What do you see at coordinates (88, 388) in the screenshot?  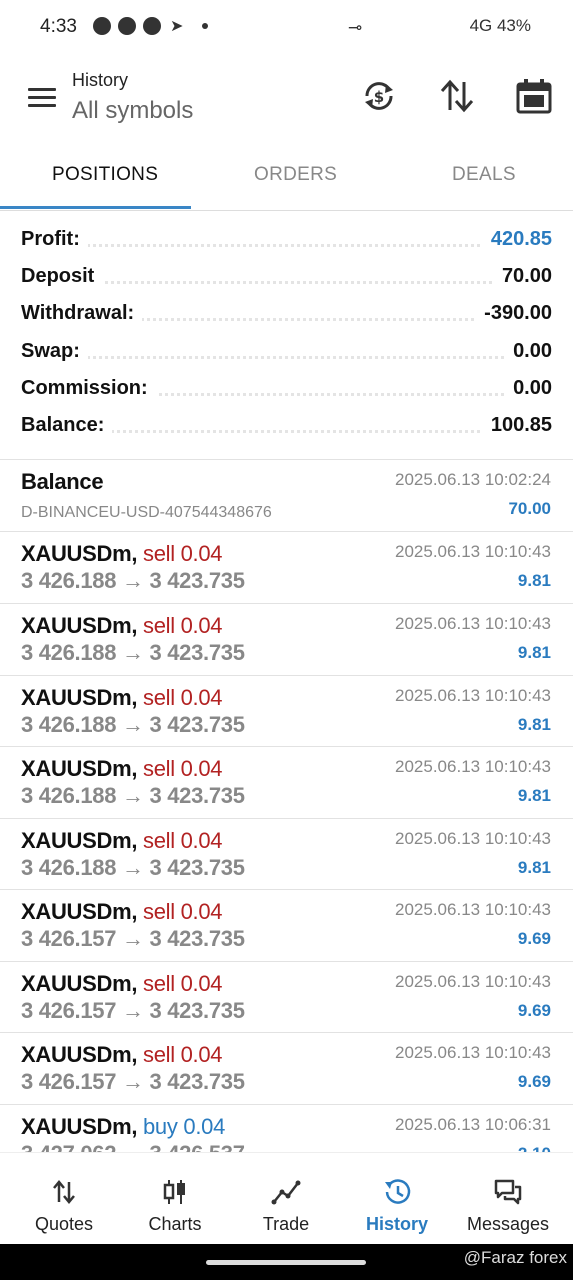 I see `summary-label: Commission:` at bounding box center [88, 388].